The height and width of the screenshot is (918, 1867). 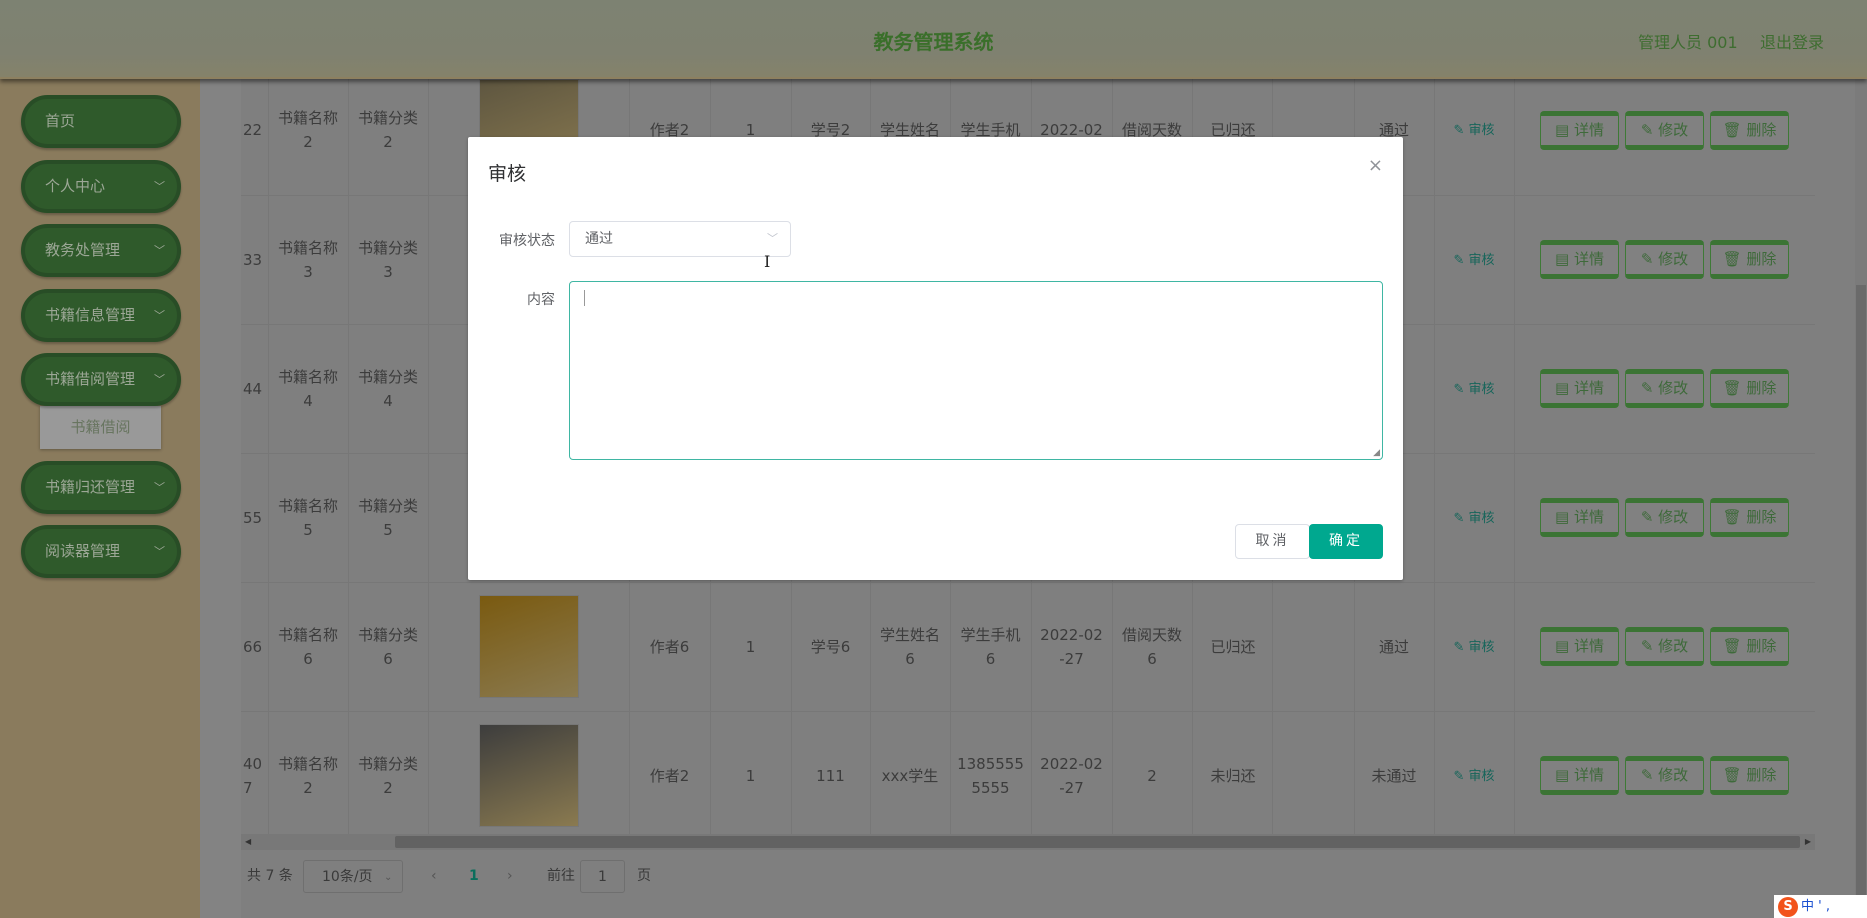 What do you see at coordinates (584, 298) in the screenshot?
I see `text-caret` at bounding box center [584, 298].